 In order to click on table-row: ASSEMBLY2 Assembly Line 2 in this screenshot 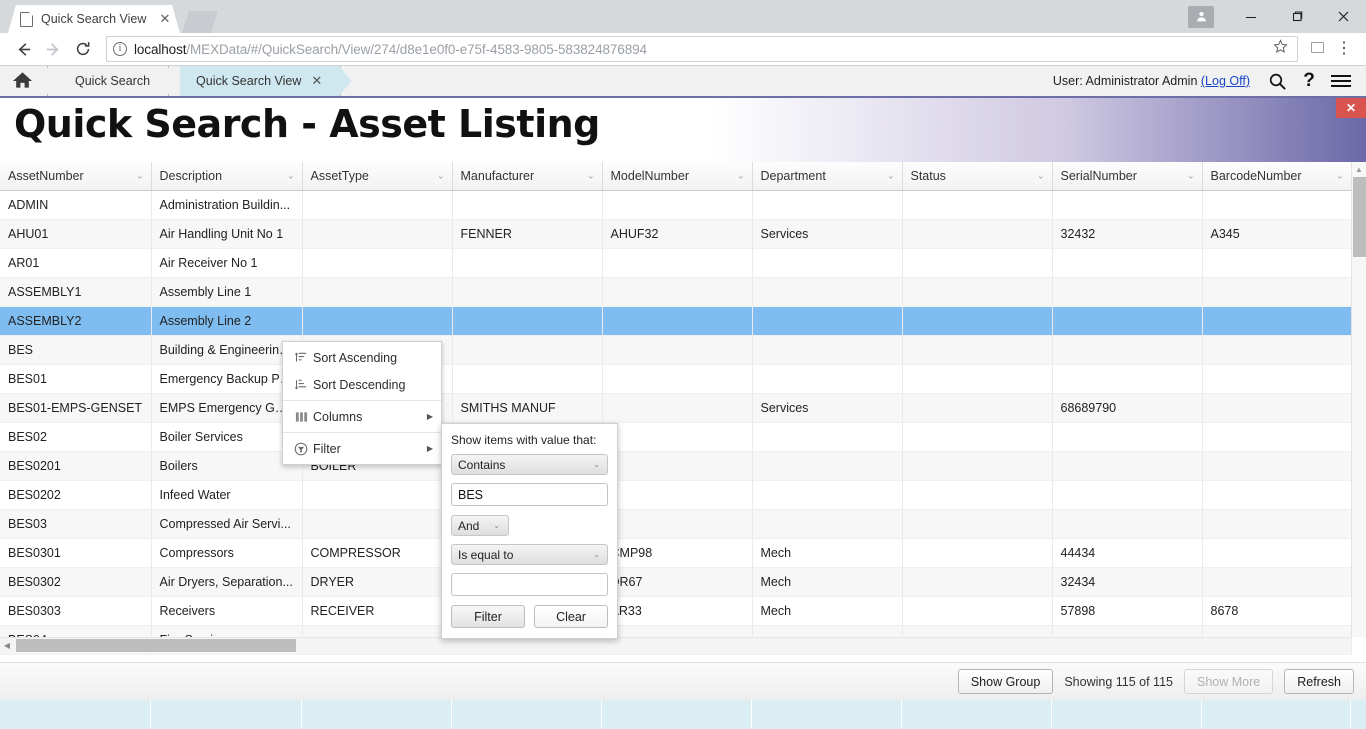, I will do `click(676, 321)`.